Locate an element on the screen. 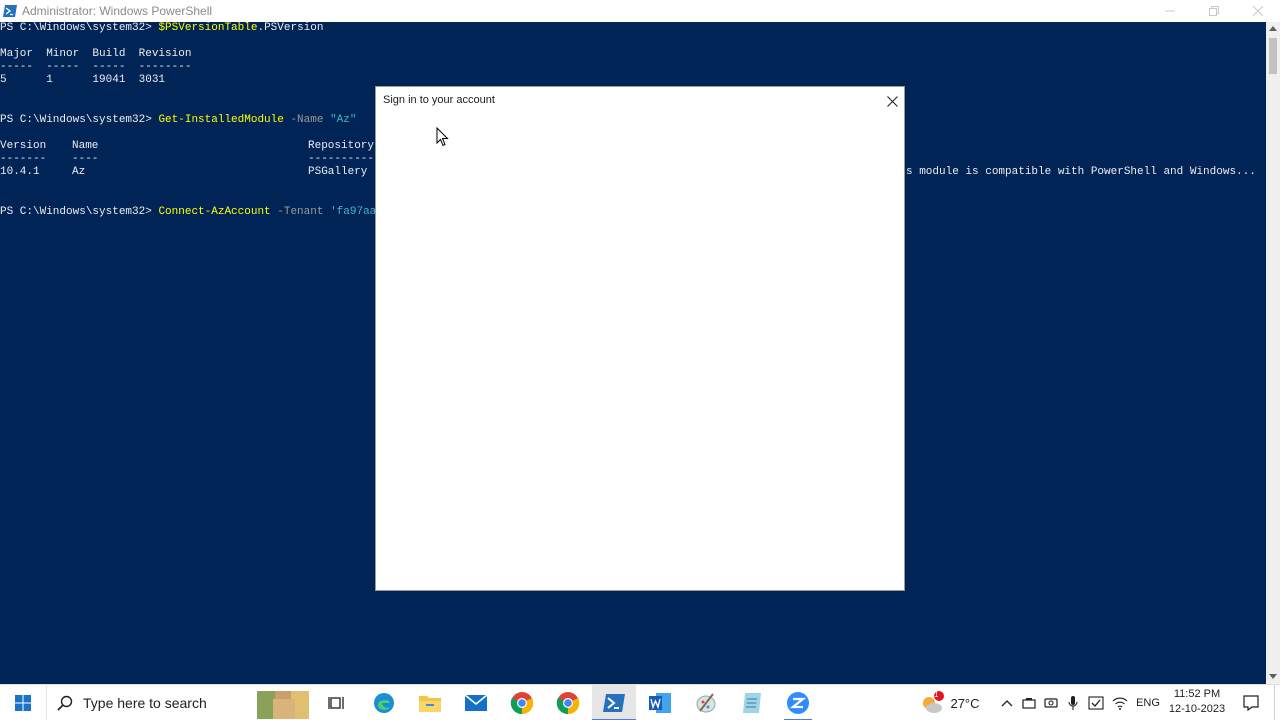 The width and height of the screenshot is (1280, 720). tray-network-button is located at coordinates (1120, 702).